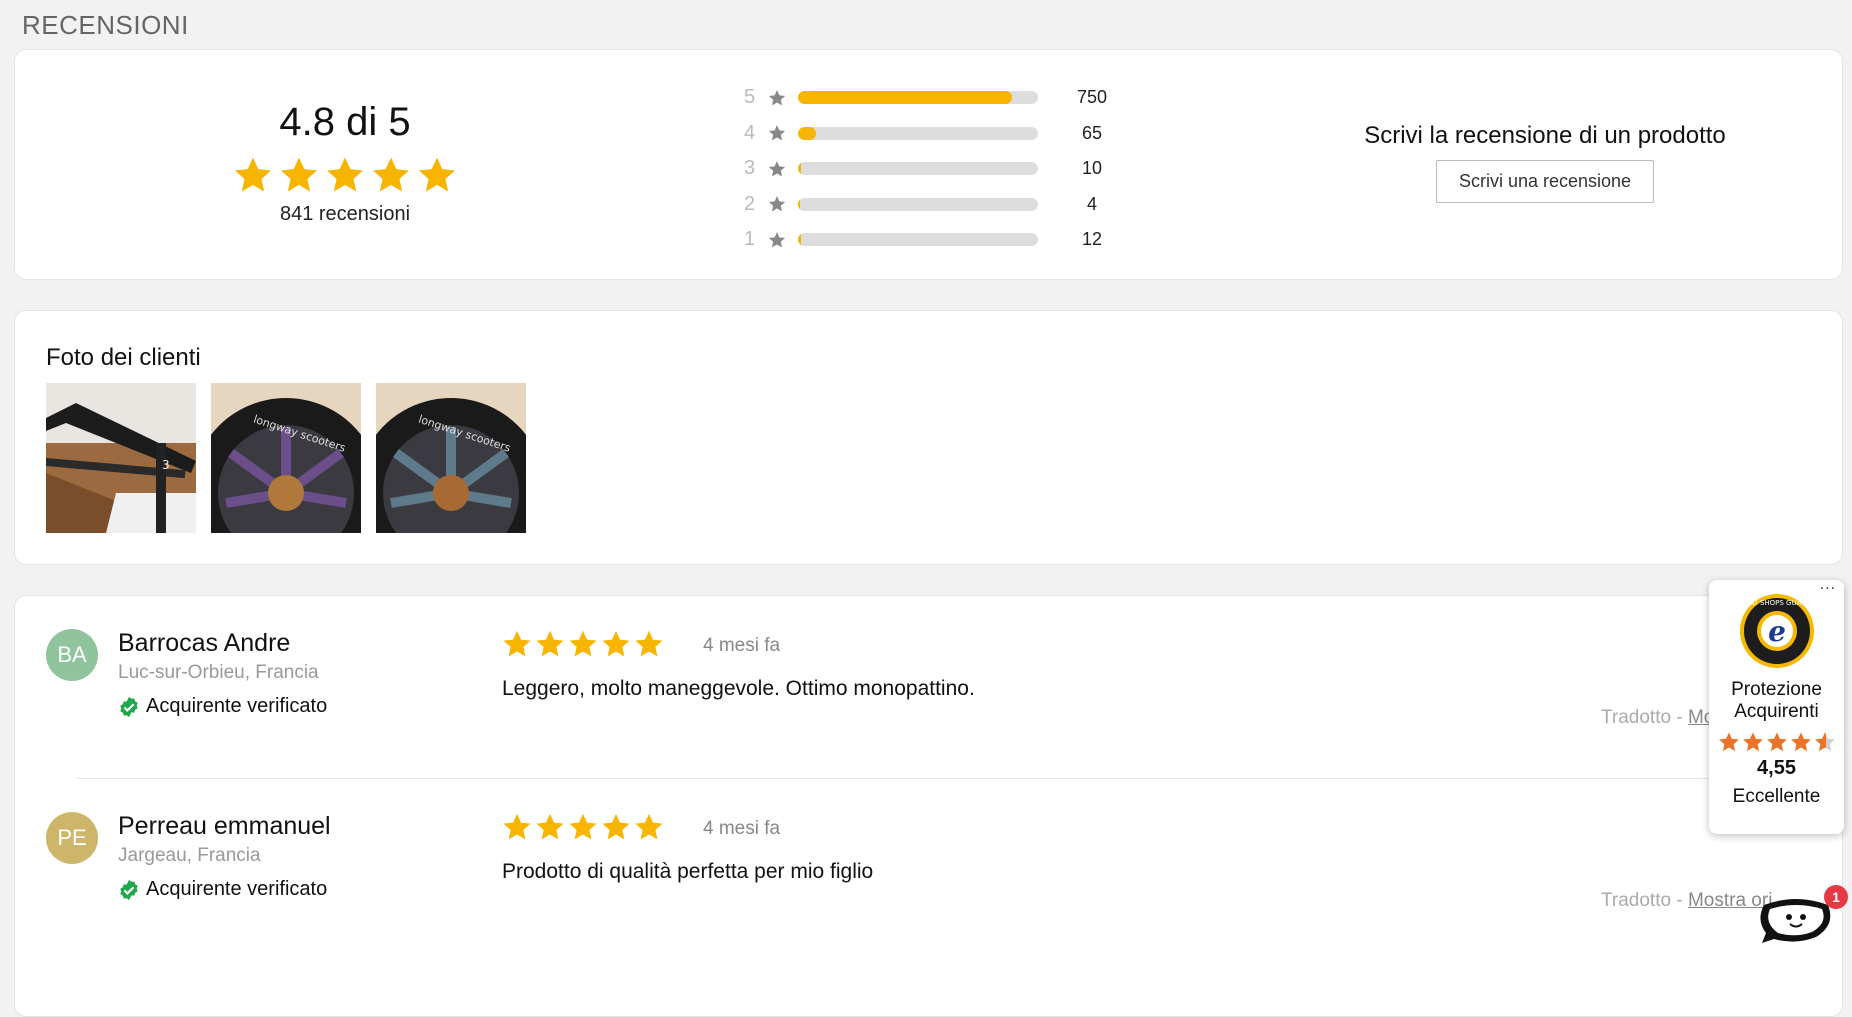  What do you see at coordinates (1092, 97) in the screenshot?
I see `rating-row-count: 750` at bounding box center [1092, 97].